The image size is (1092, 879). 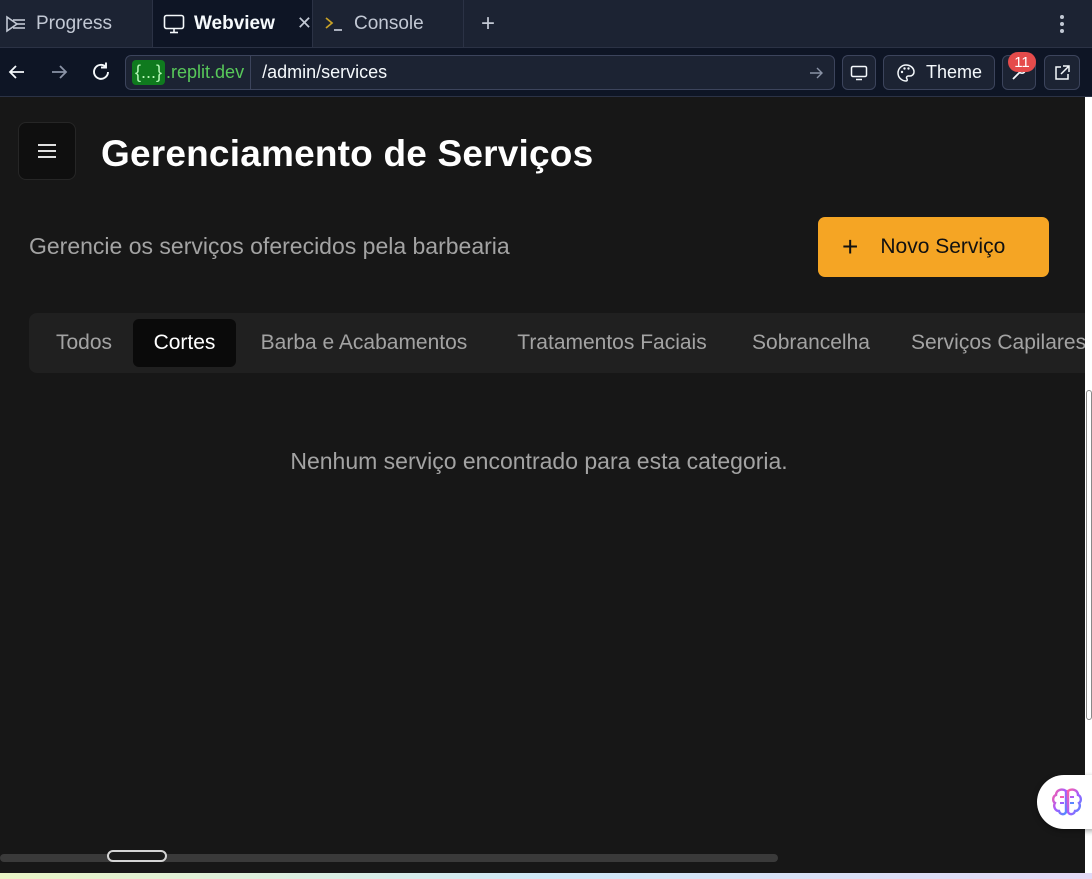 I want to click on forward-button, so click(x=59, y=72).